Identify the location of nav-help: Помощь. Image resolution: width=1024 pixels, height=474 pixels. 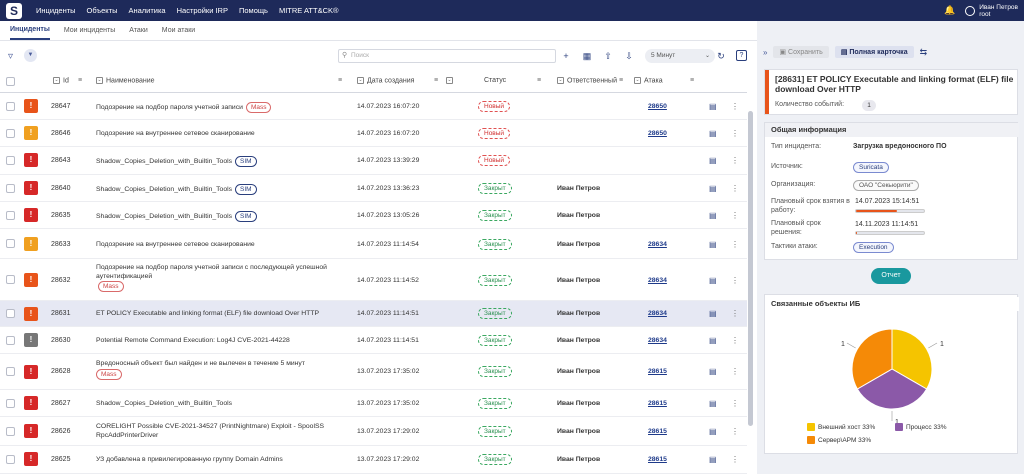
(253, 10).